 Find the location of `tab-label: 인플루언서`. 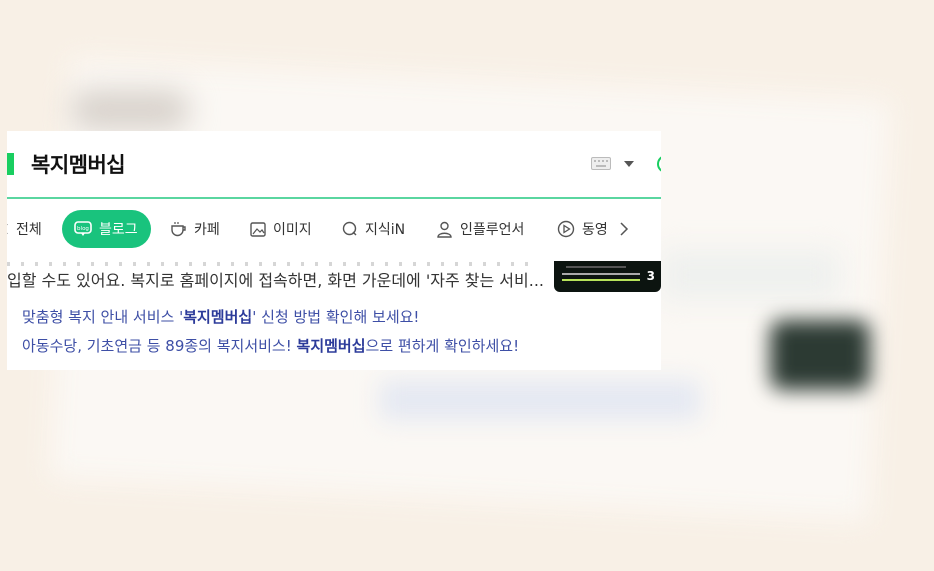

tab-label: 인플루언서 is located at coordinates (492, 230).